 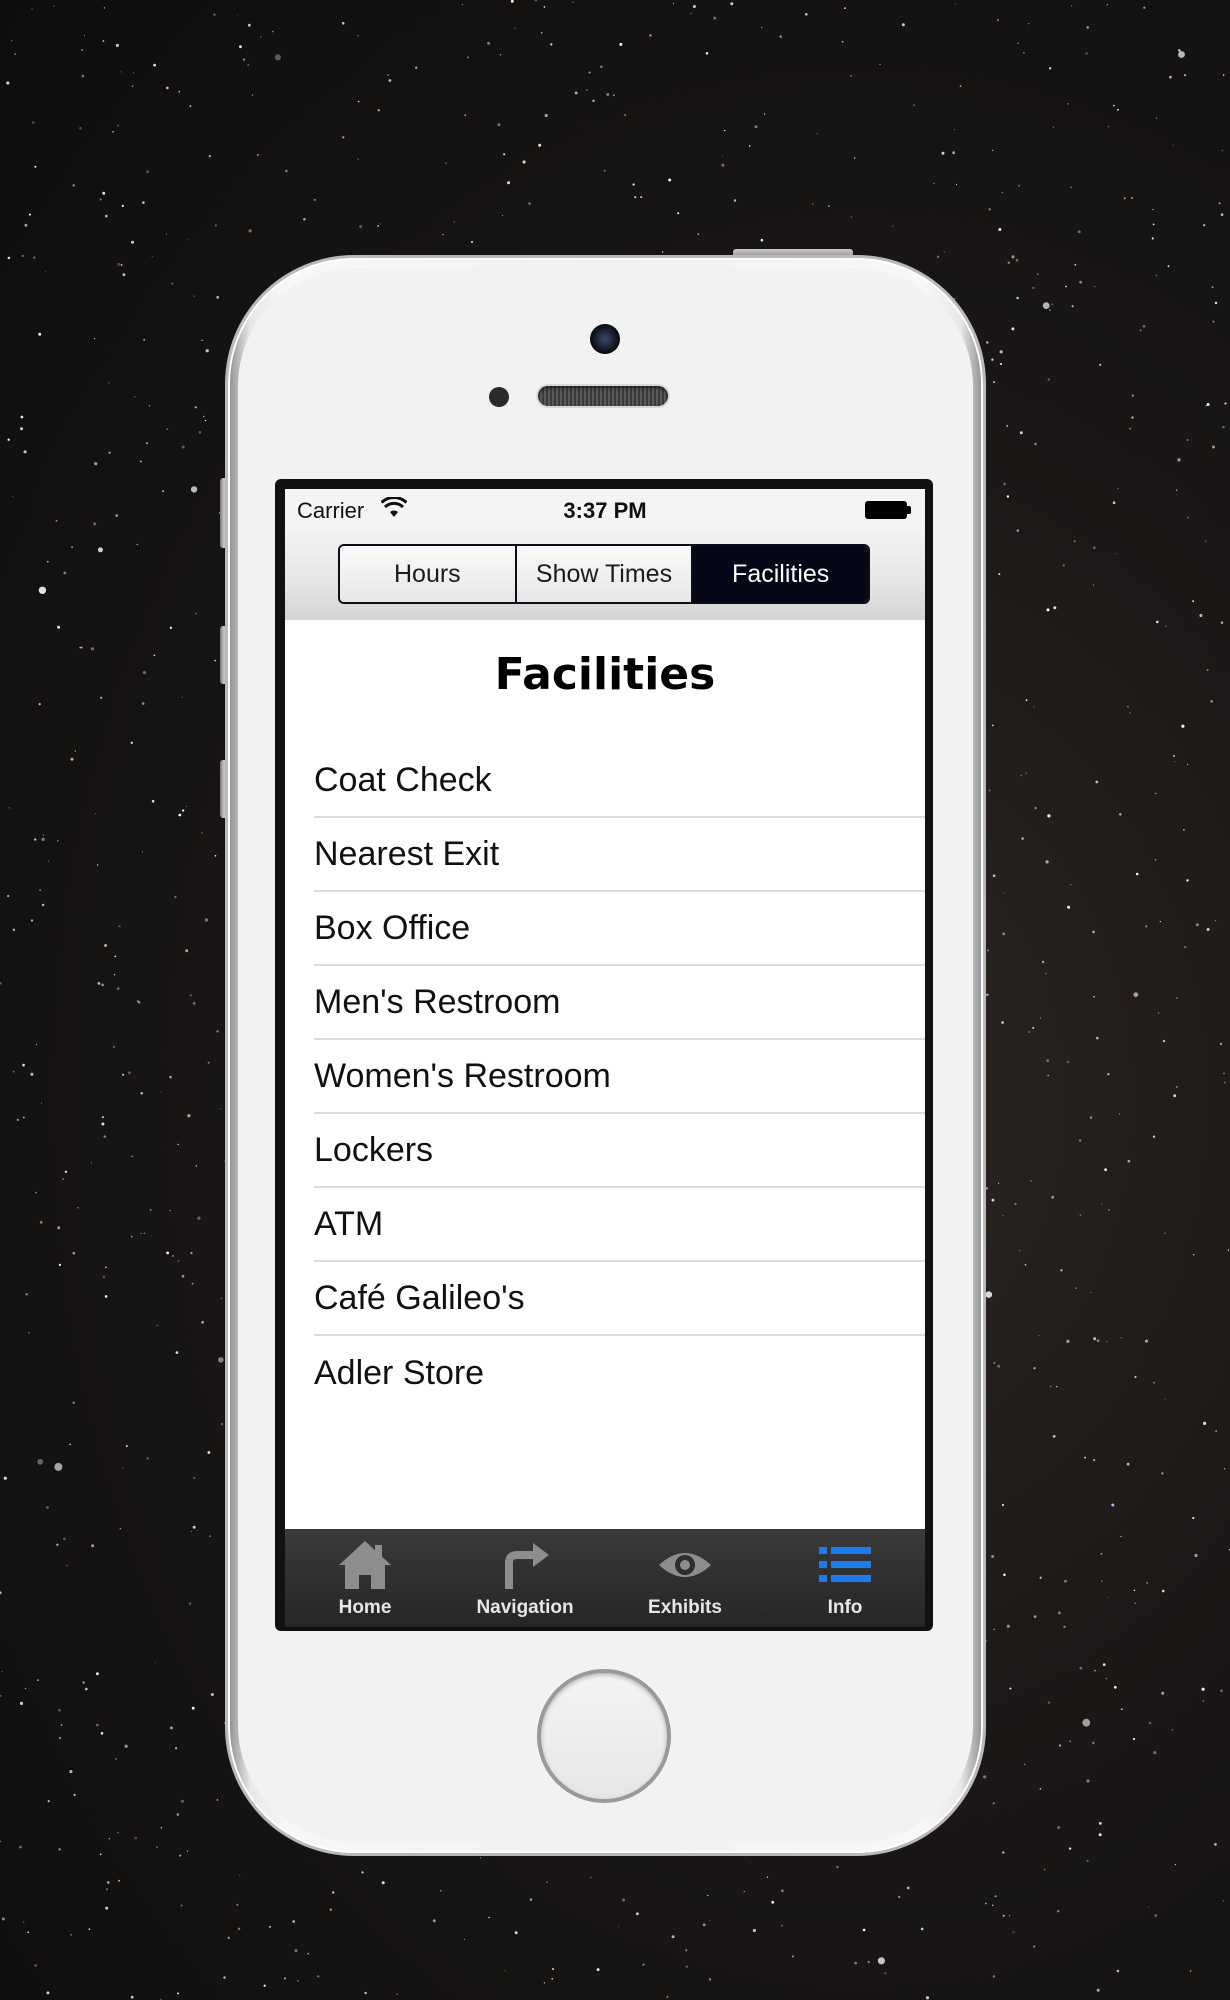 I want to click on battery-cap, so click(x=909, y=510).